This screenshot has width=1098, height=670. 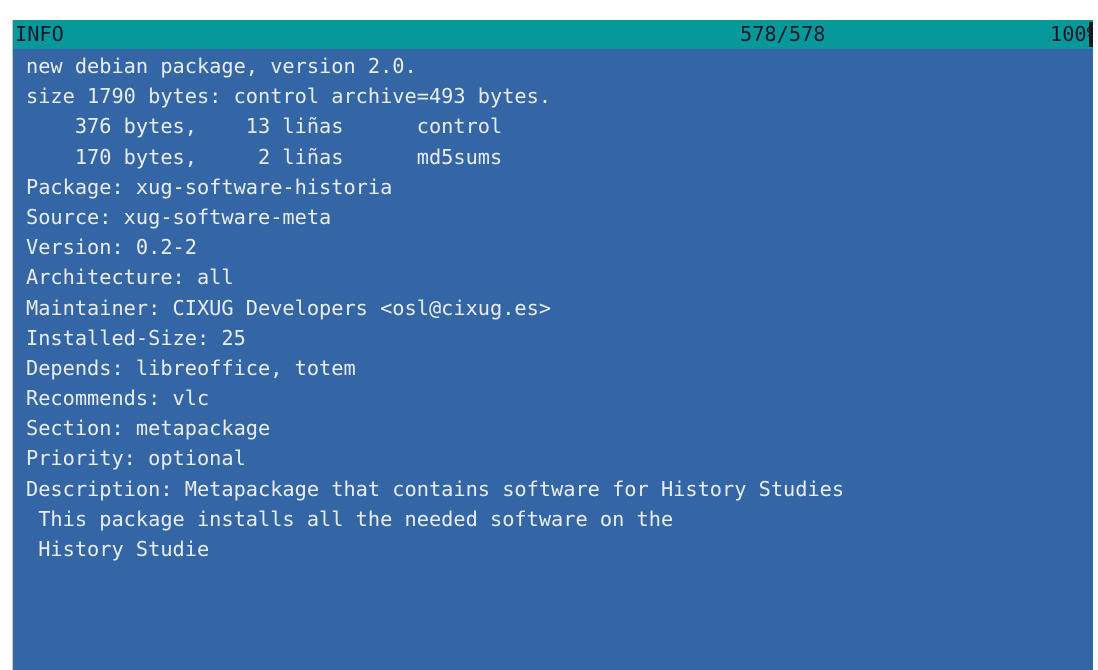 I want to click on status-line-position: 578/578, so click(x=783, y=34).